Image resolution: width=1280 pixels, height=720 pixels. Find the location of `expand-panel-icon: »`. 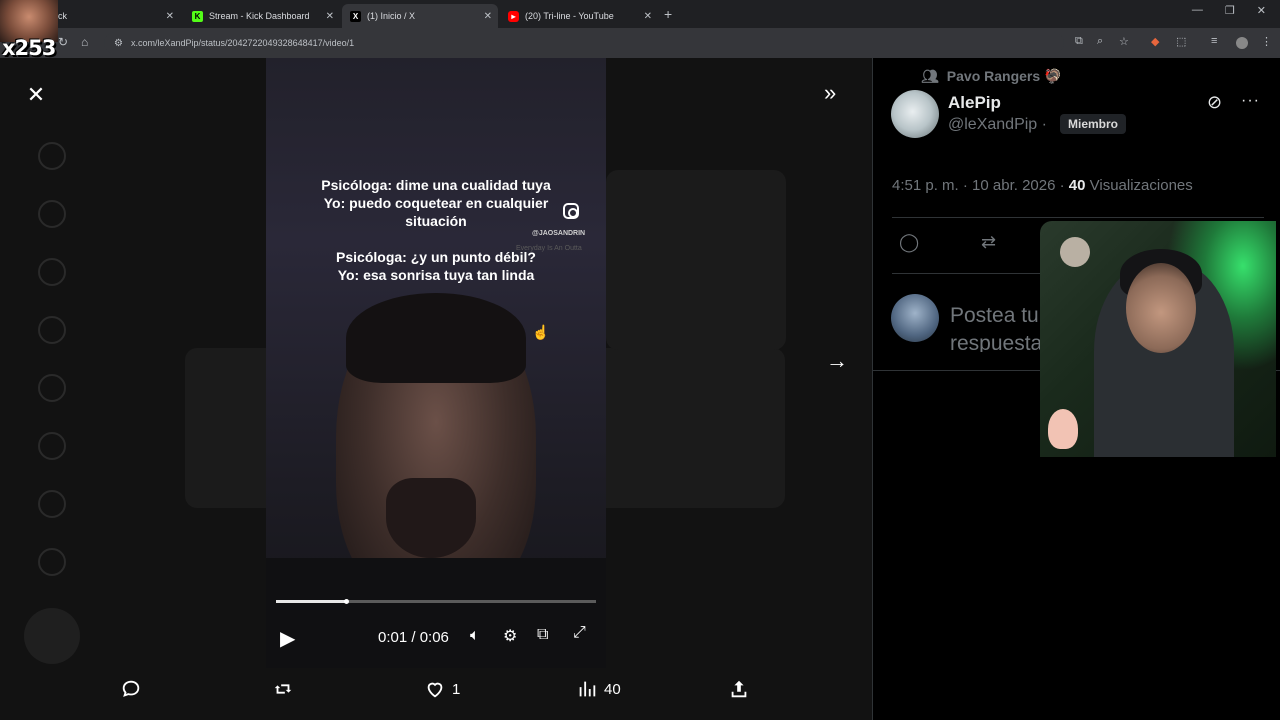

expand-panel-icon: » is located at coordinates (830, 93).